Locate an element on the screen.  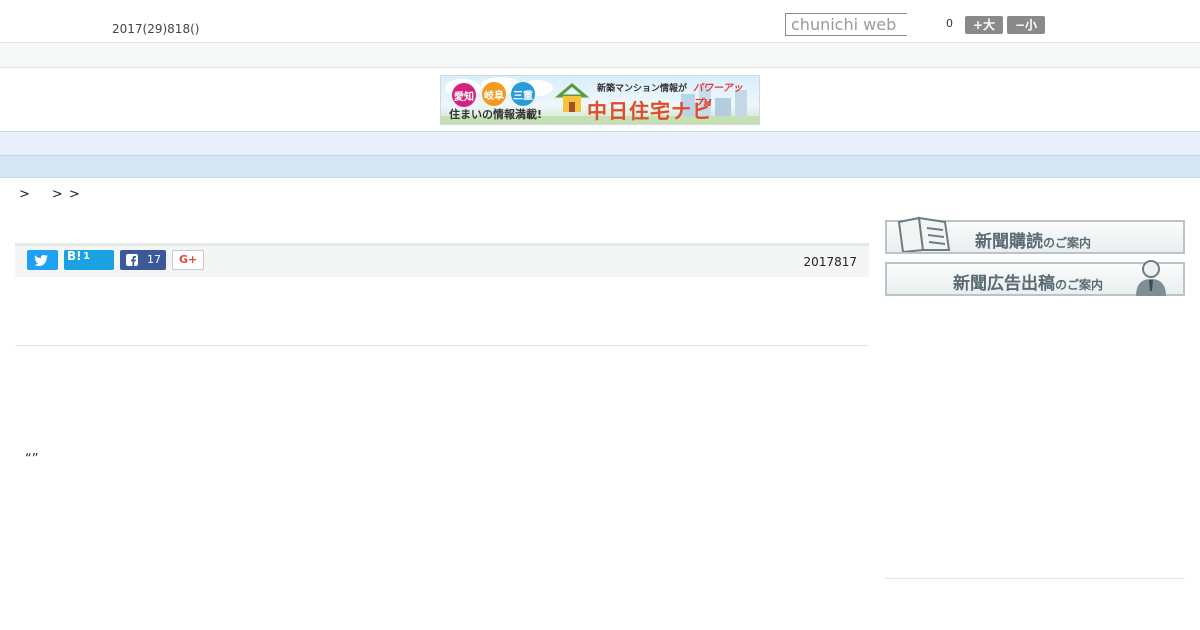
breadcrumb: > > > is located at coordinates (49, 194).